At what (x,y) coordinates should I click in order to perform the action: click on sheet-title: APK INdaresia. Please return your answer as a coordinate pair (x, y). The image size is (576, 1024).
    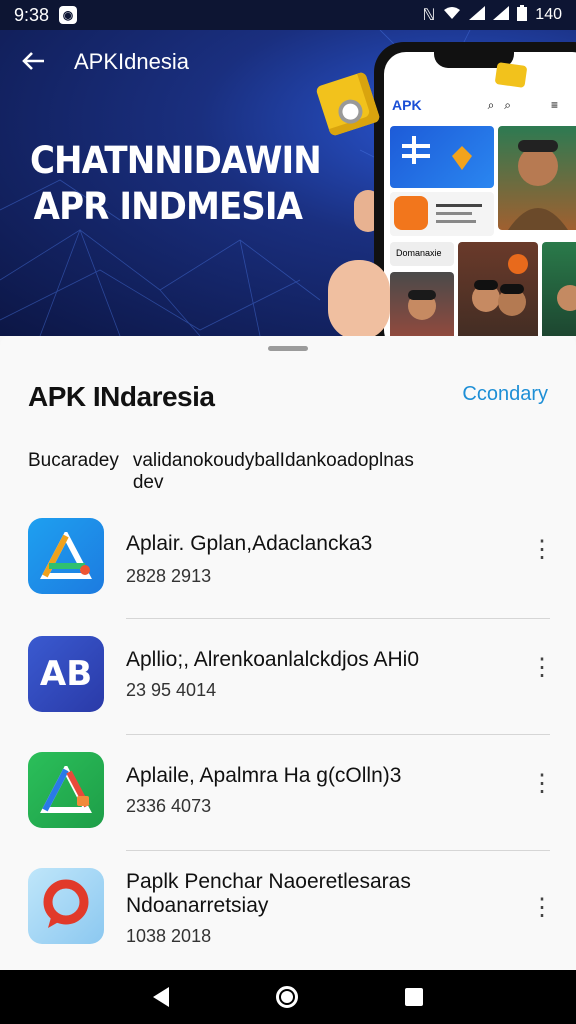
    Looking at the image, I should click on (121, 396).